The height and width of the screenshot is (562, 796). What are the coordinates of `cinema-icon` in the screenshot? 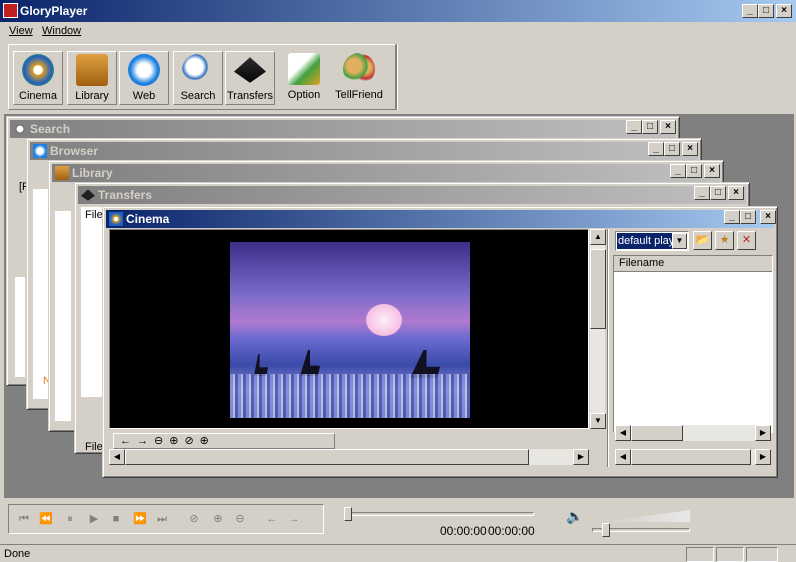 It's located at (38, 70).